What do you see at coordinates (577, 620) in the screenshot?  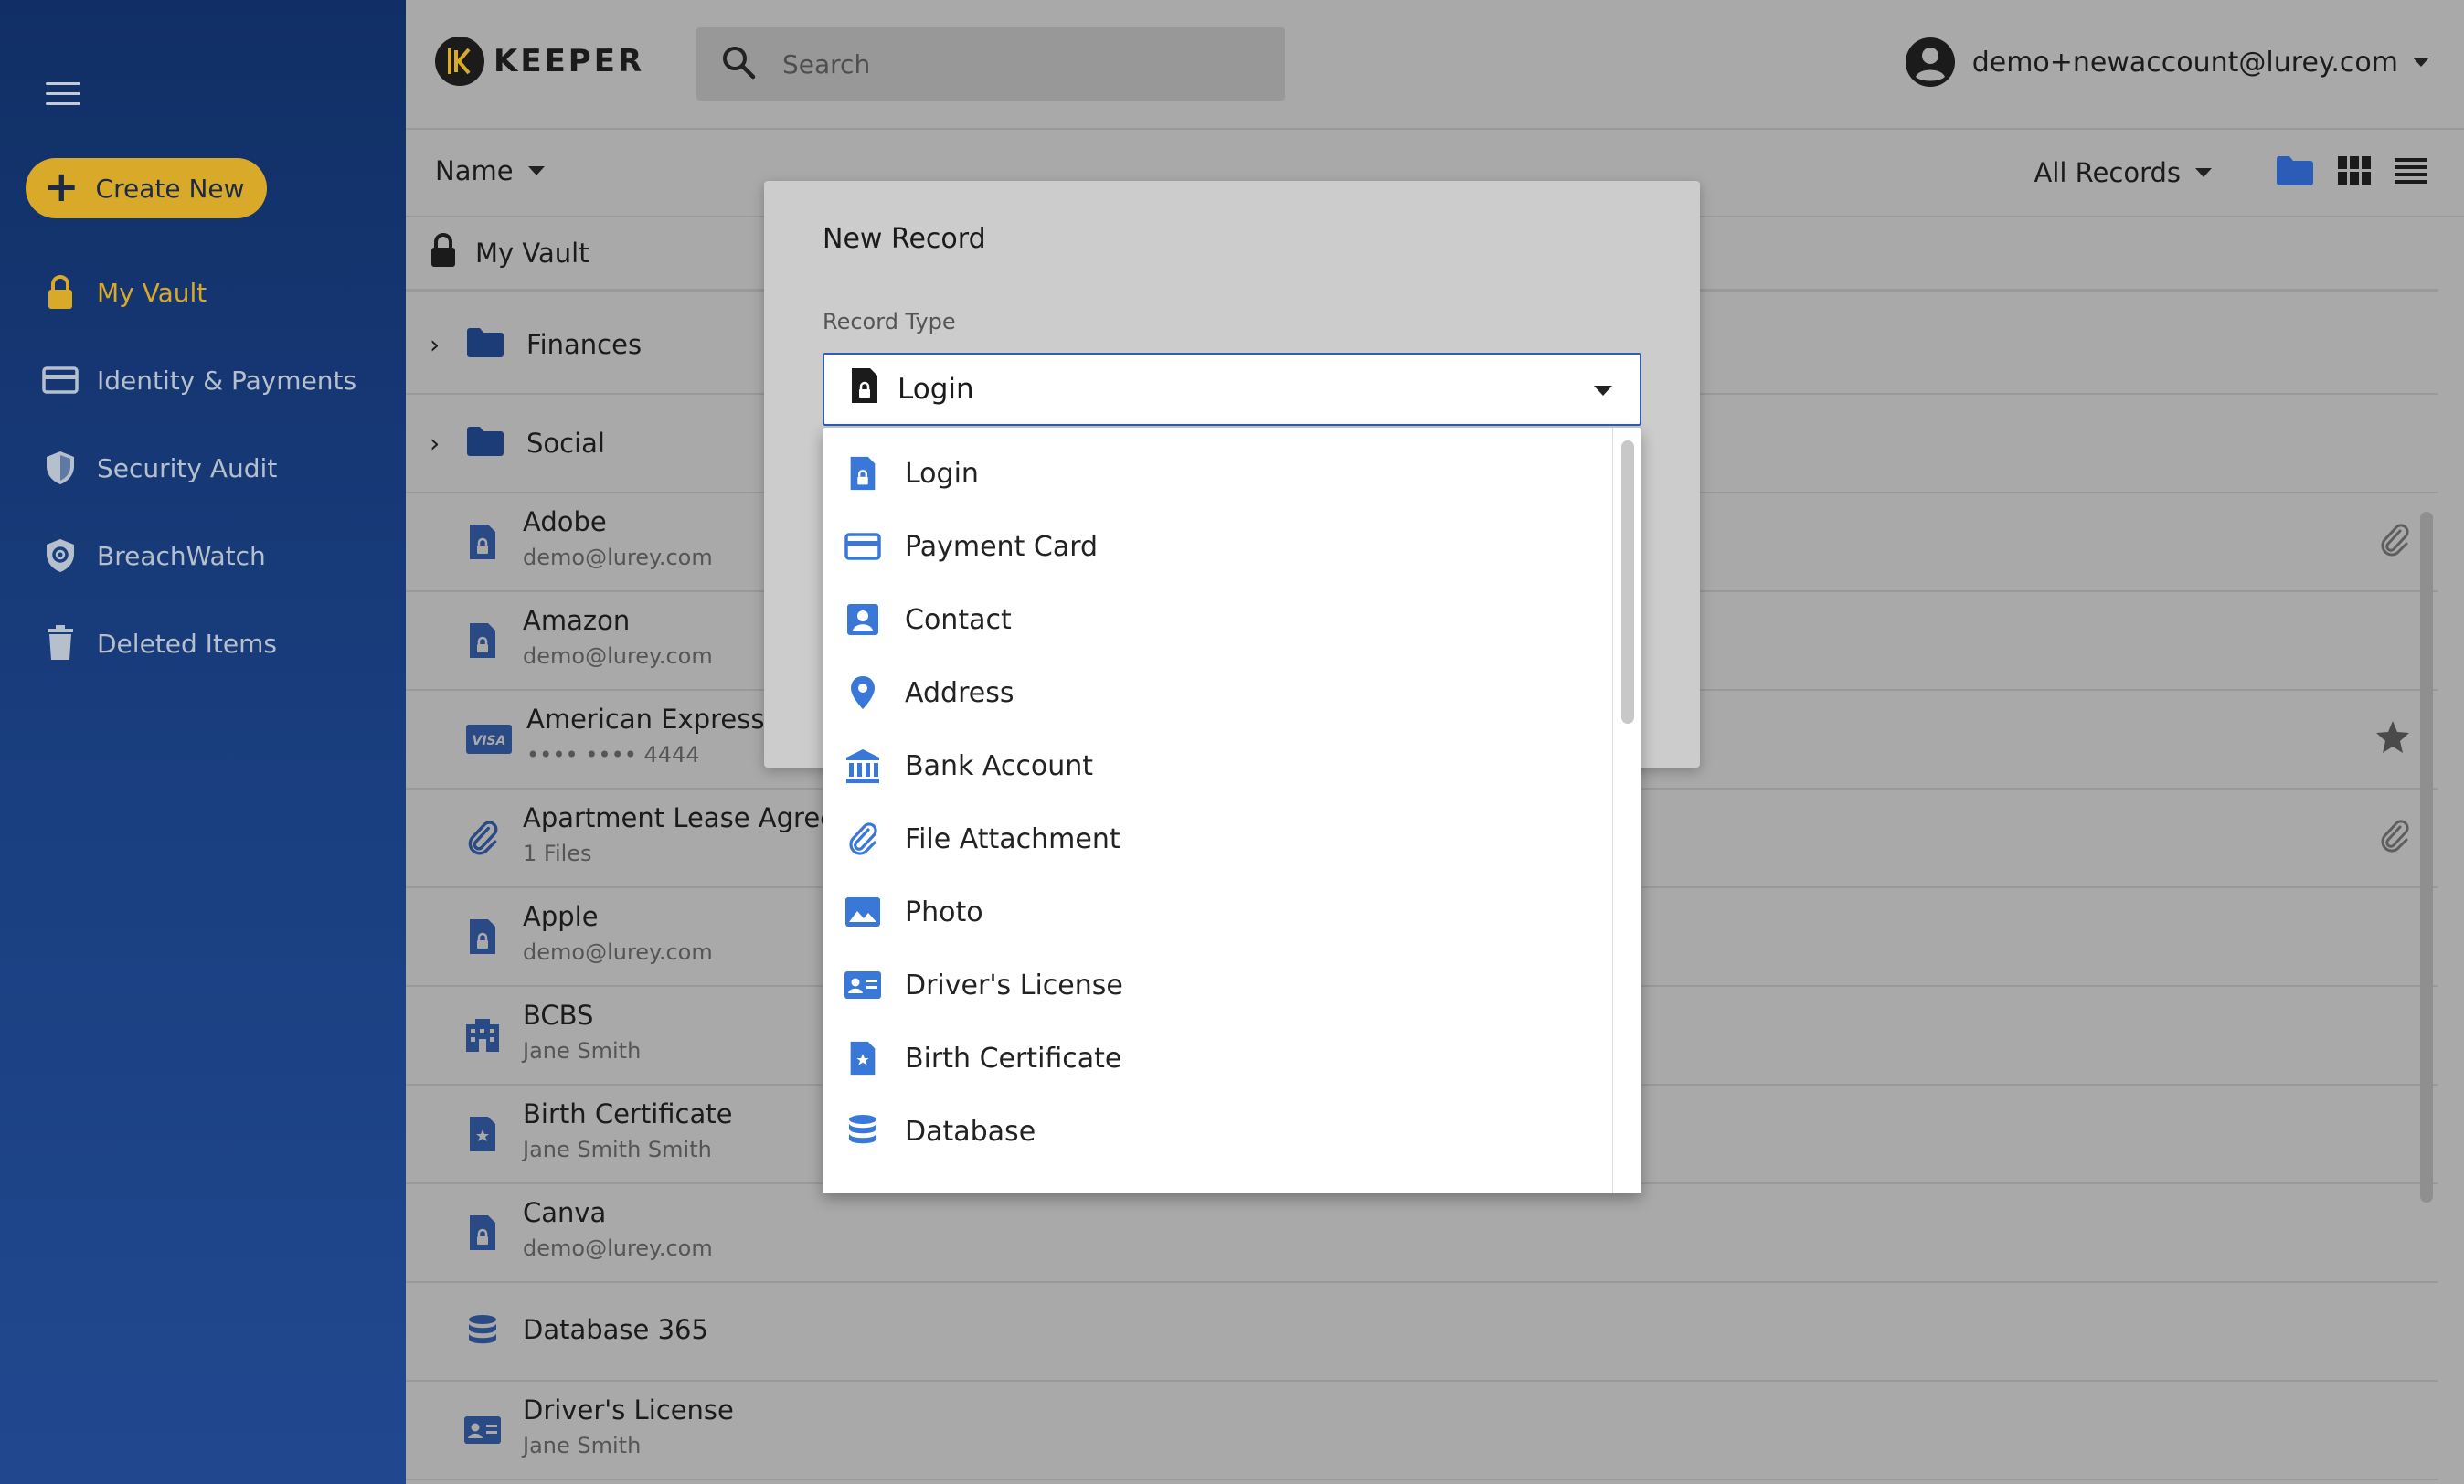 I see `record-title: Amazon` at bounding box center [577, 620].